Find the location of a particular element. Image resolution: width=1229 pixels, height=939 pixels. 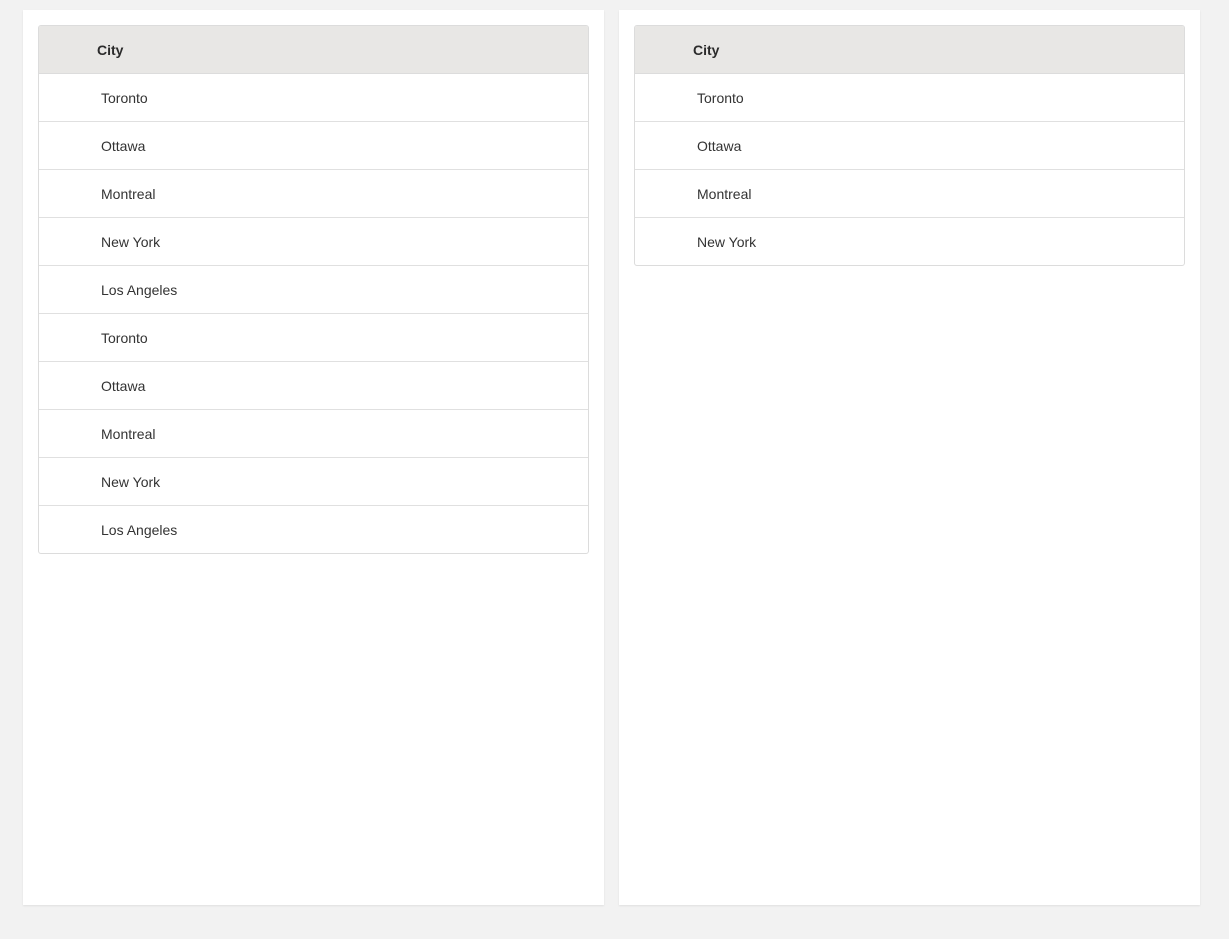

right-city-grid: City Toronto Ottawa Montreal New York is located at coordinates (909, 145).